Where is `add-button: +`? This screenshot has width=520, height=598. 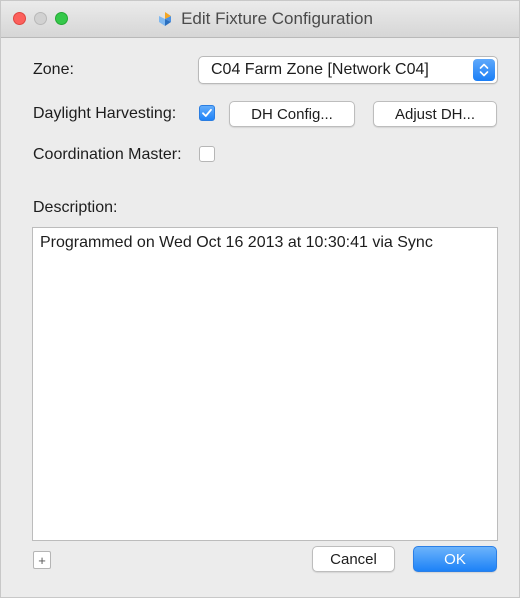
add-button: + is located at coordinates (42, 560).